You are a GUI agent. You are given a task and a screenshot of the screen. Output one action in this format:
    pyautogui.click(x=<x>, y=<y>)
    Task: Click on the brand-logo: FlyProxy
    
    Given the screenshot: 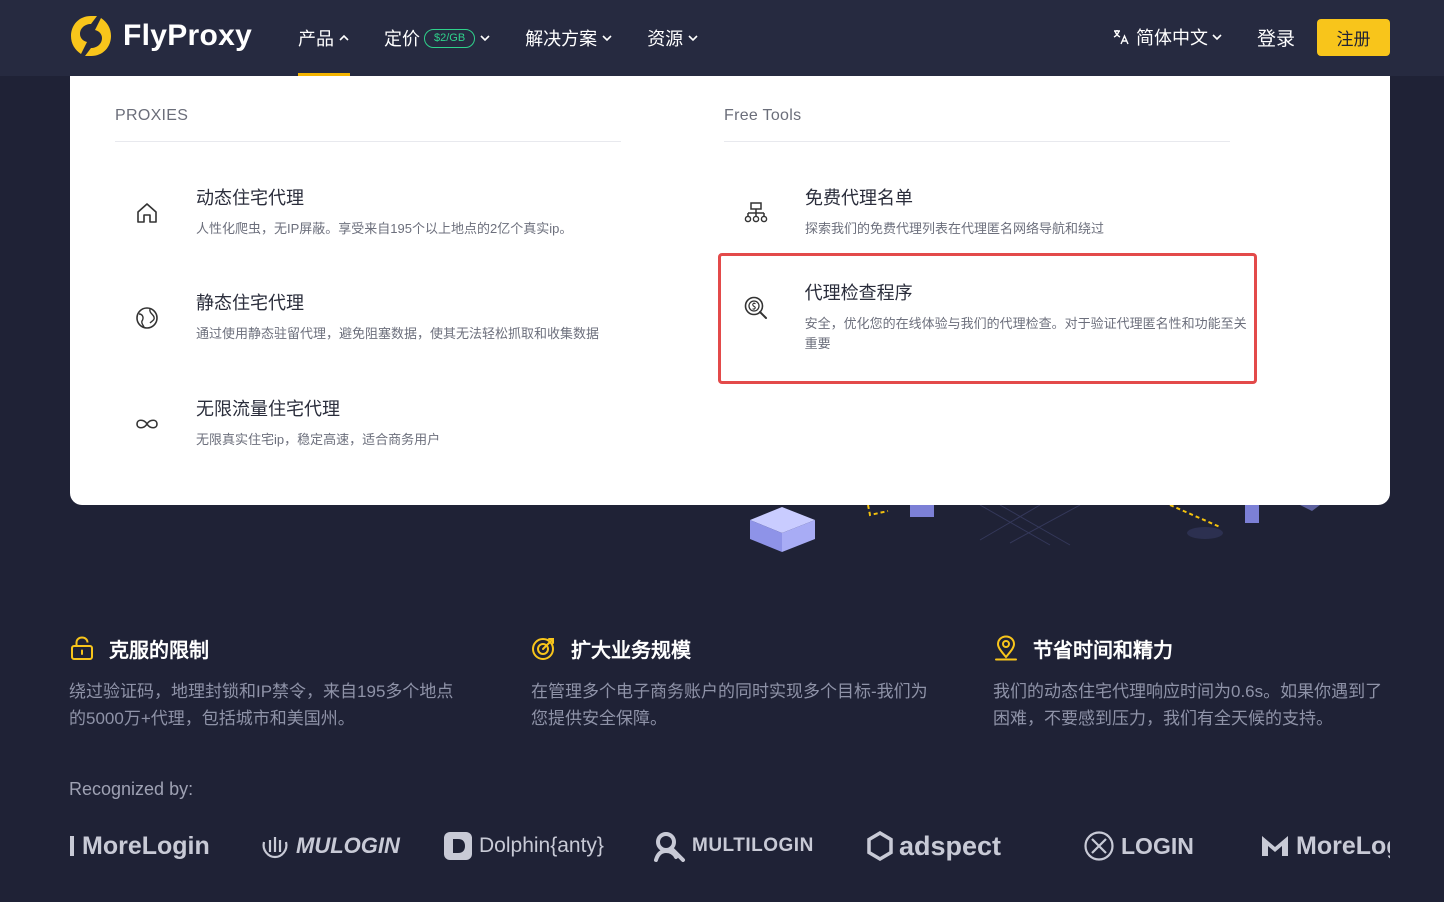 What is the action you would take?
    pyautogui.click(x=160, y=36)
    